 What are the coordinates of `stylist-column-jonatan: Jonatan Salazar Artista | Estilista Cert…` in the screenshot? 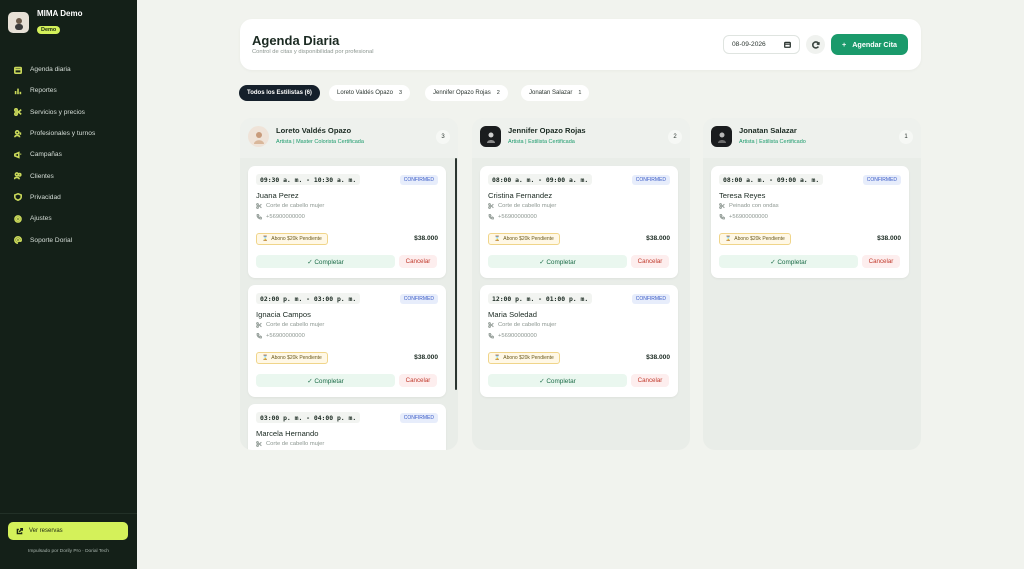 It's located at (812, 284).